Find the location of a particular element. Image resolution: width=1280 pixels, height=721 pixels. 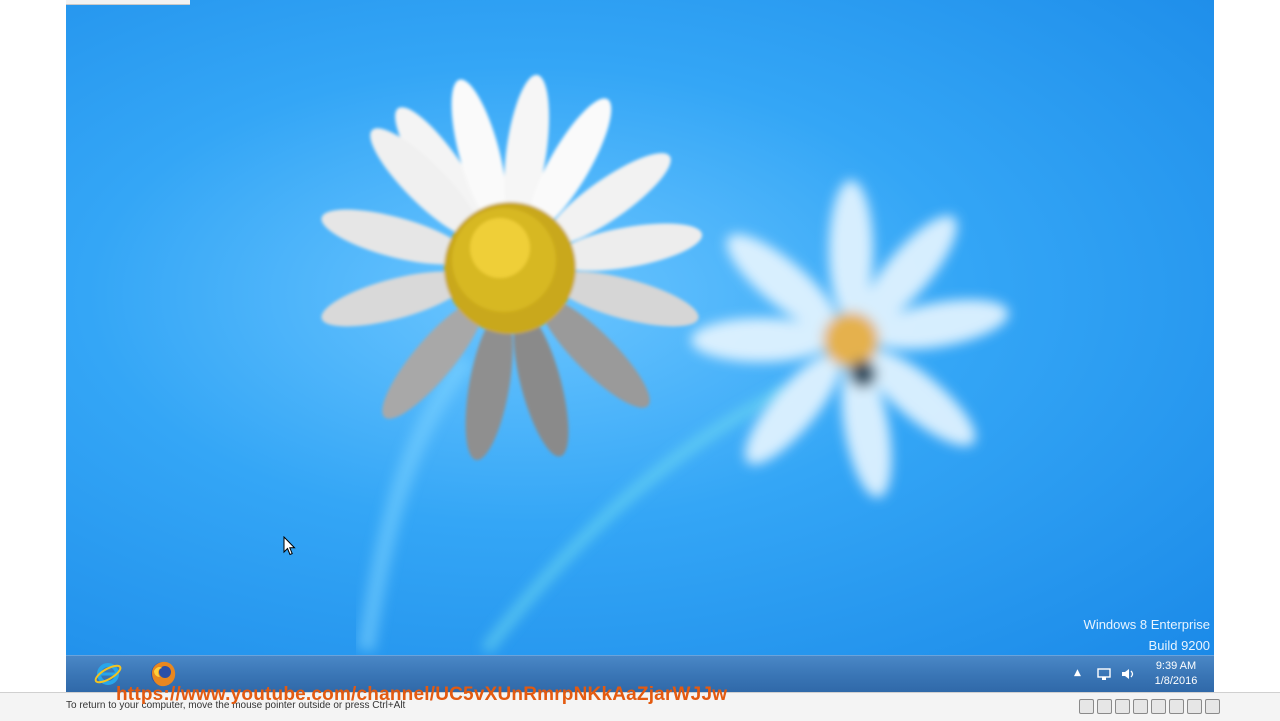

taskbar-clock: 9:39 AM 1/8/2016 is located at coordinates (1176, 674).